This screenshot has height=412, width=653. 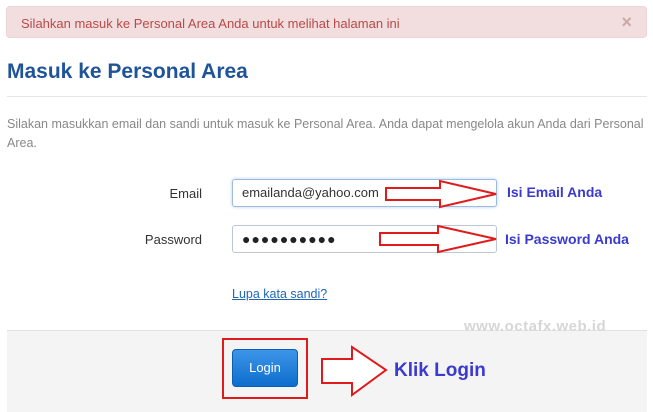 What do you see at coordinates (440, 370) in the screenshot?
I see `login-hint: Klik Login` at bounding box center [440, 370].